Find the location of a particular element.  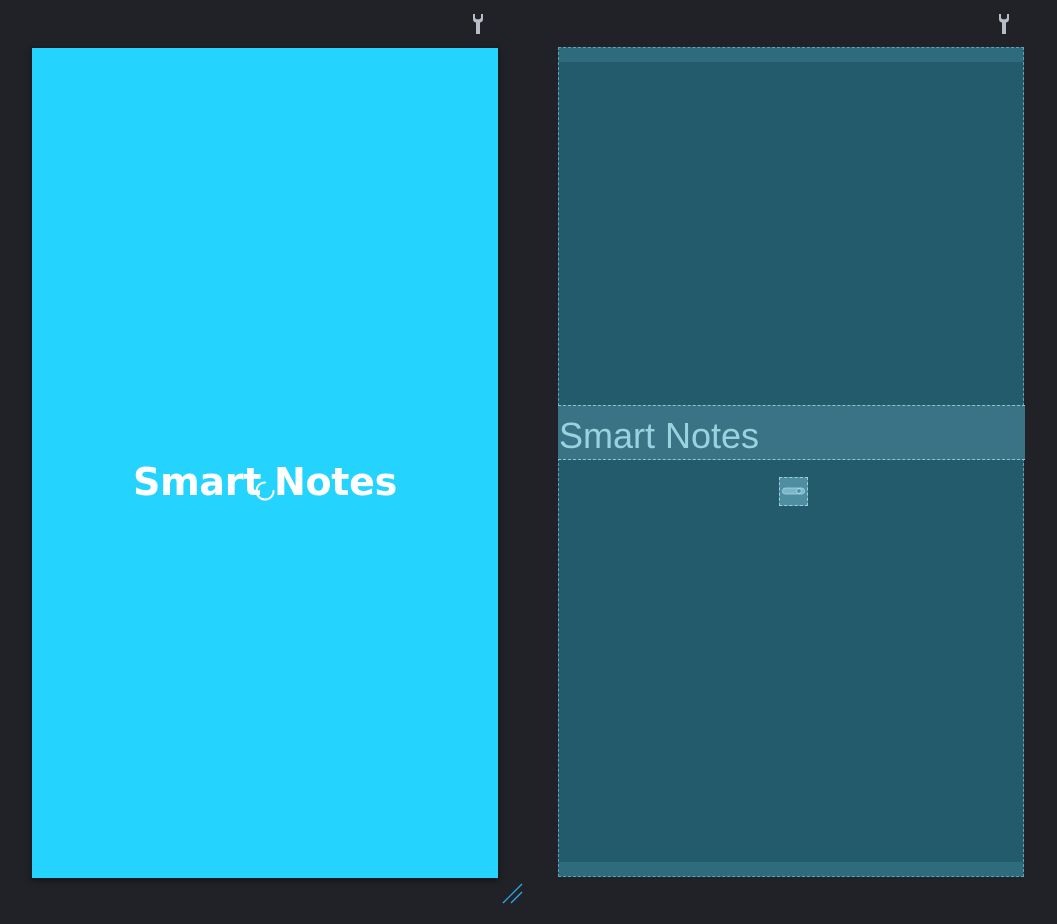

blueprint-progress-bar is located at coordinates (793, 491).